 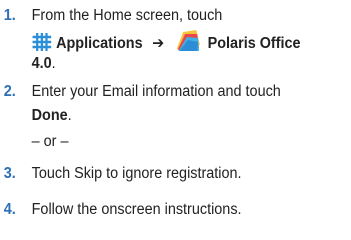 What do you see at coordinates (9, 91) in the screenshot?
I see `step-2-number: 2.` at bounding box center [9, 91].